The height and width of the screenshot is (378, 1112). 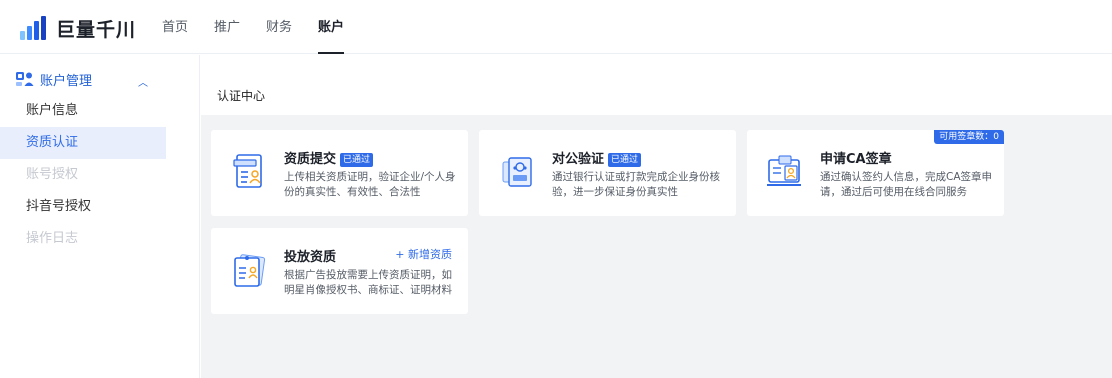 I want to click on card-title: 申请CA签章, so click(x=856, y=159).